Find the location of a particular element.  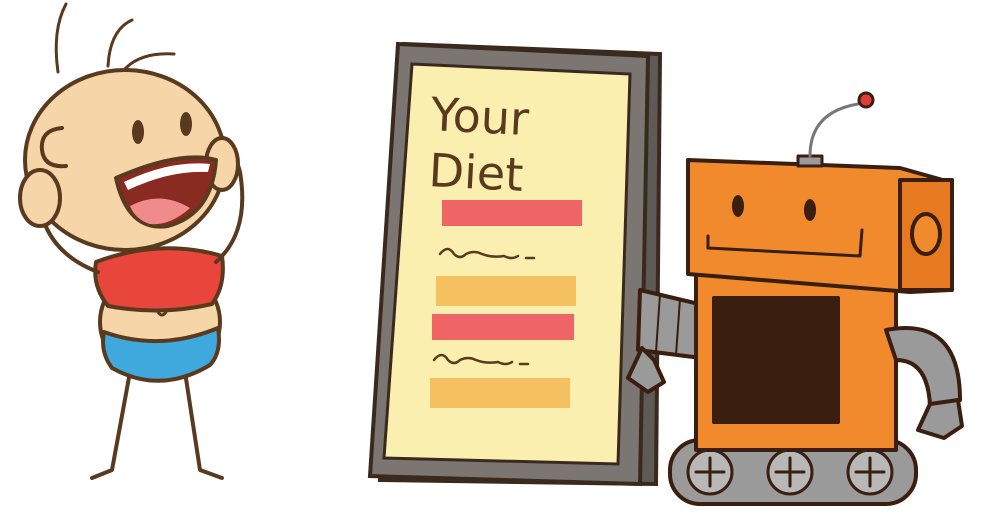

board-title-line-2: Diet is located at coordinates (475, 172).